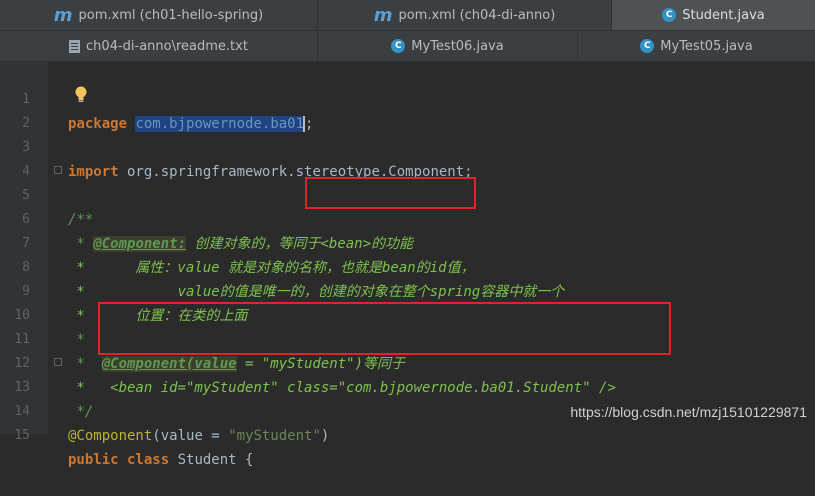 The width and height of the screenshot is (815, 496). What do you see at coordinates (407, 386) in the screenshot?
I see `code-line: 13 */` at bounding box center [407, 386].